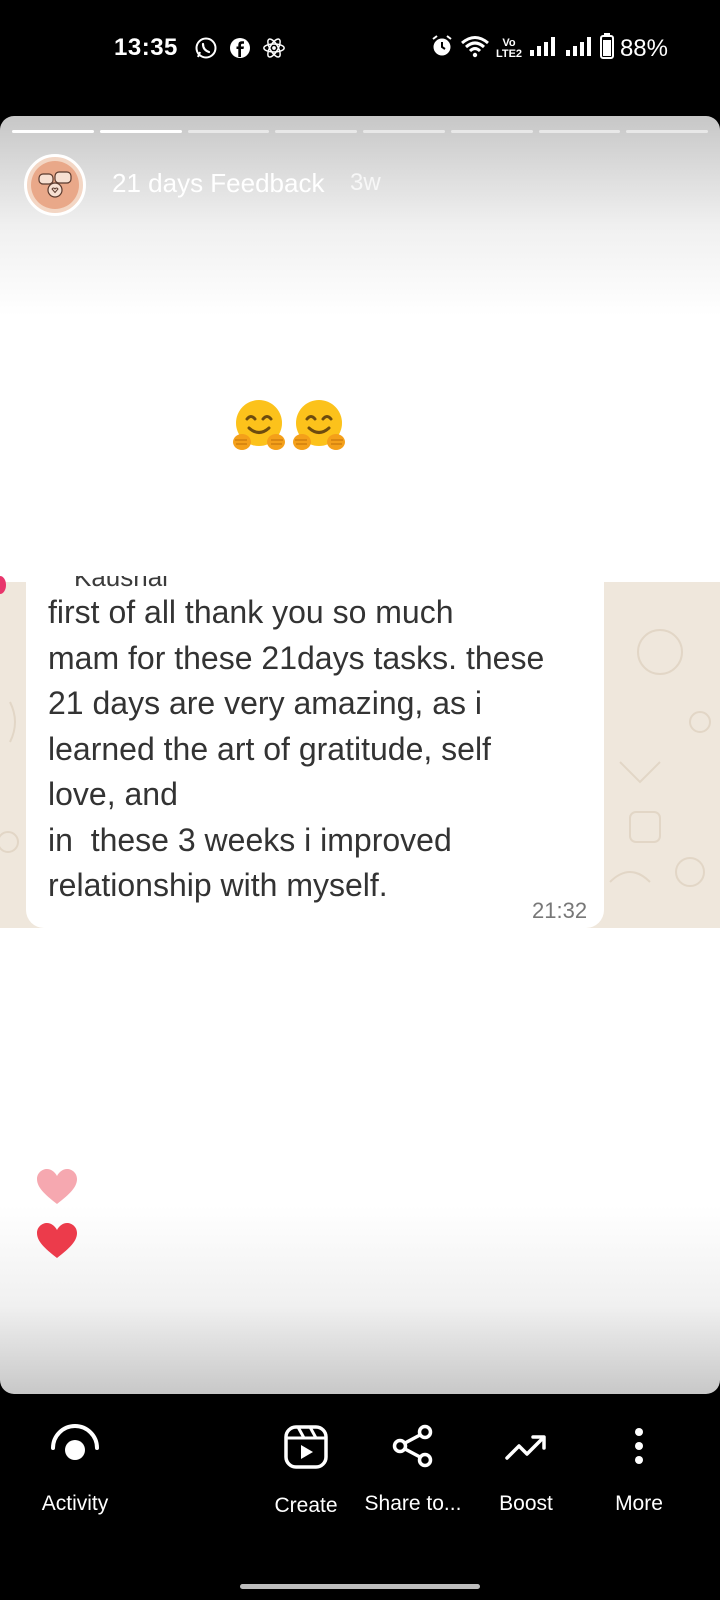 The image size is (720, 1600). What do you see at coordinates (269, 748) in the screenshot?
I see `message-line: learned the art of gratitude, self` at bounding box center [269, 748].